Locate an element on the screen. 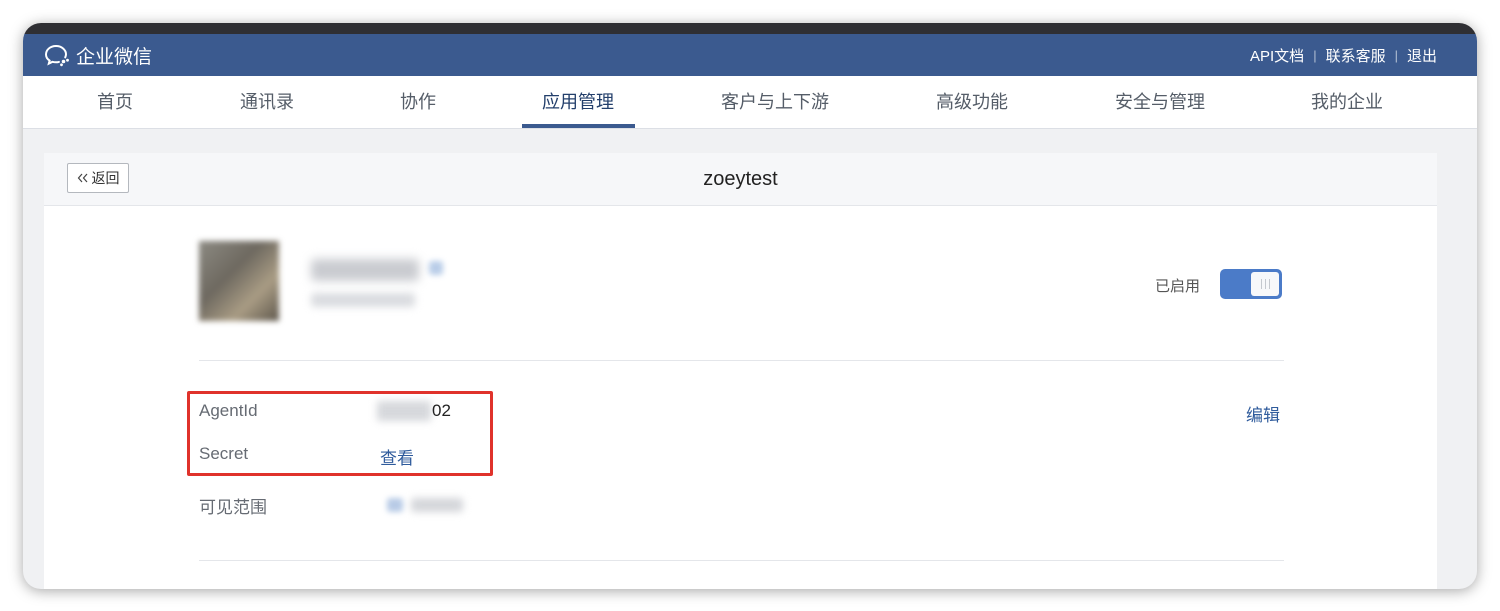 The width and height of the screenshot is (1500, 611). top-header: 企业微信 API文档 | 联系客服 | 退出 is located at coordinates (750, 55).